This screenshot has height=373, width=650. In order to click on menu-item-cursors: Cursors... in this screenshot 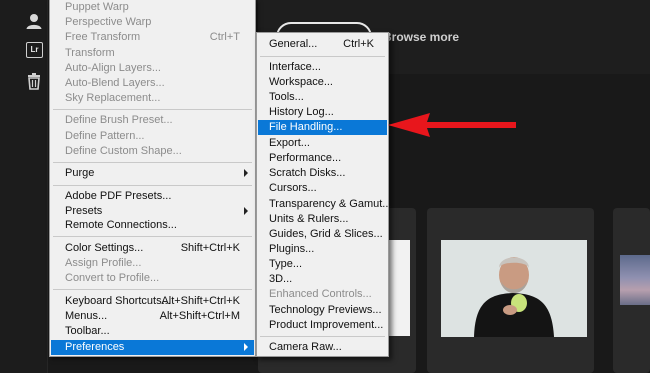, I will do `click(322, 188)`.